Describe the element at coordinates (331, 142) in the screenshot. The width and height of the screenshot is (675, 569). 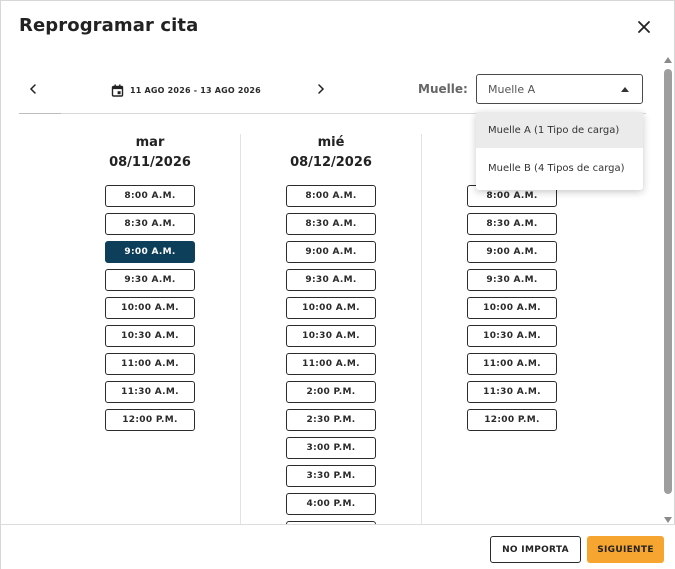
I see `day-name: mié` at that location.